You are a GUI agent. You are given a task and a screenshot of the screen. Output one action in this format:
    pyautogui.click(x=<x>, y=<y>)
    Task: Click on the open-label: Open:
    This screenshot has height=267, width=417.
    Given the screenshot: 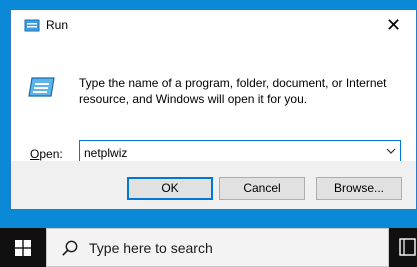 What is the action you would take?
    pyautogui.click(x=46, y=154)
    